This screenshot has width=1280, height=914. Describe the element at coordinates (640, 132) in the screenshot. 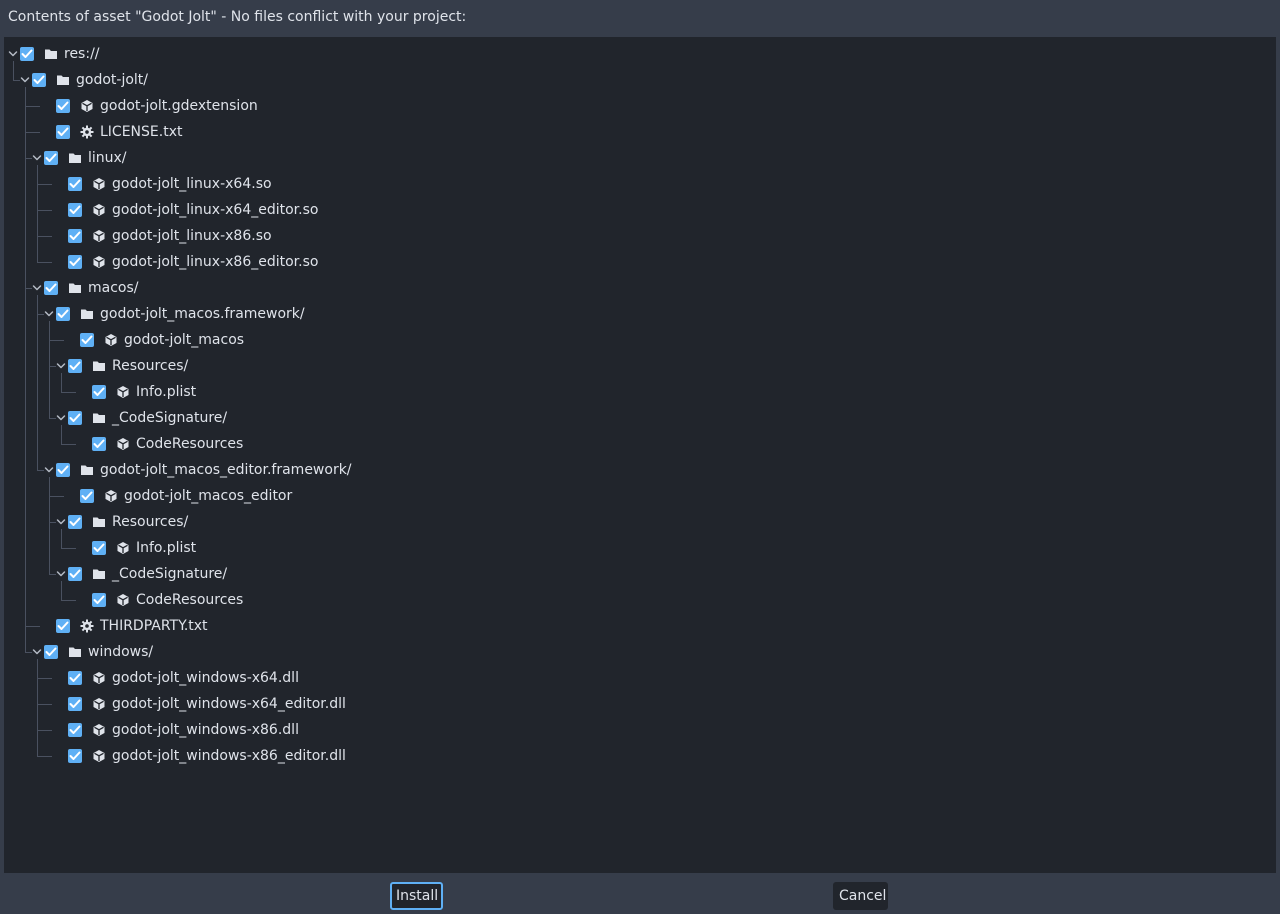

I see `tree-file-row: LICENSE.txt` at that location.